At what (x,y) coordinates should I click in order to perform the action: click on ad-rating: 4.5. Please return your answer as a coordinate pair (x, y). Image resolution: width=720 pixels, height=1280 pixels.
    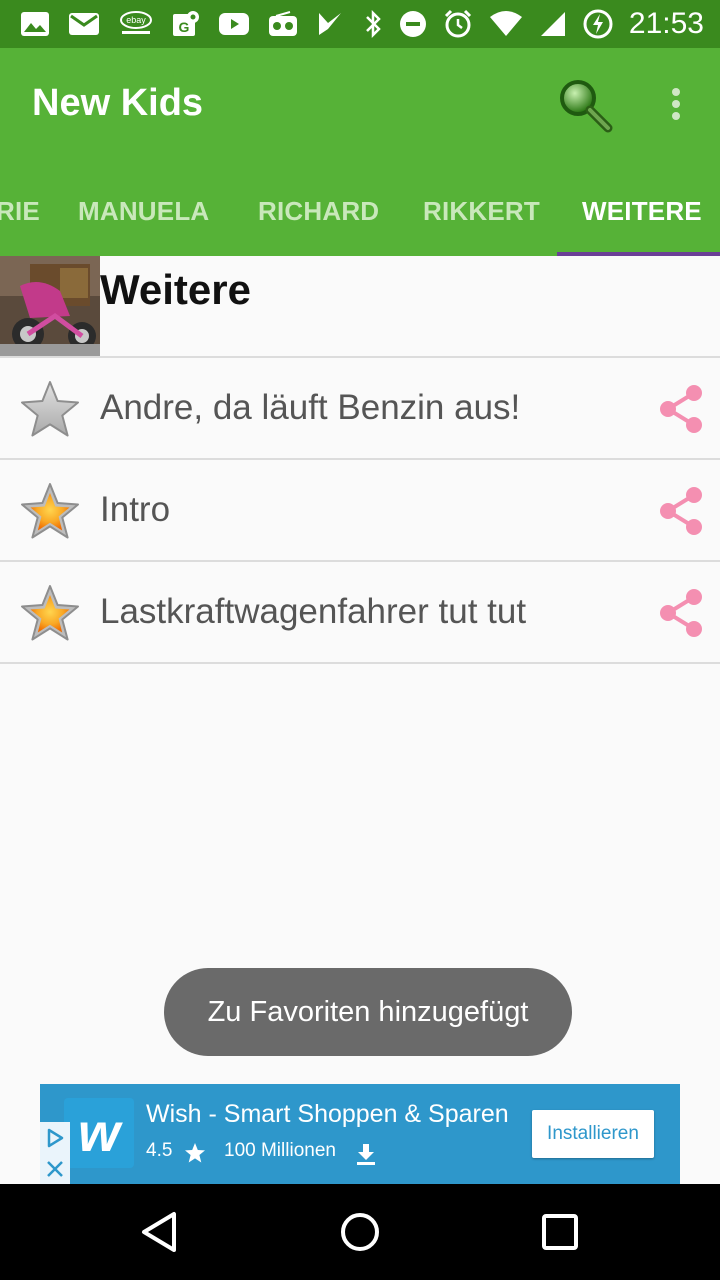
    Looking at the image, I should click on (159, 1150).